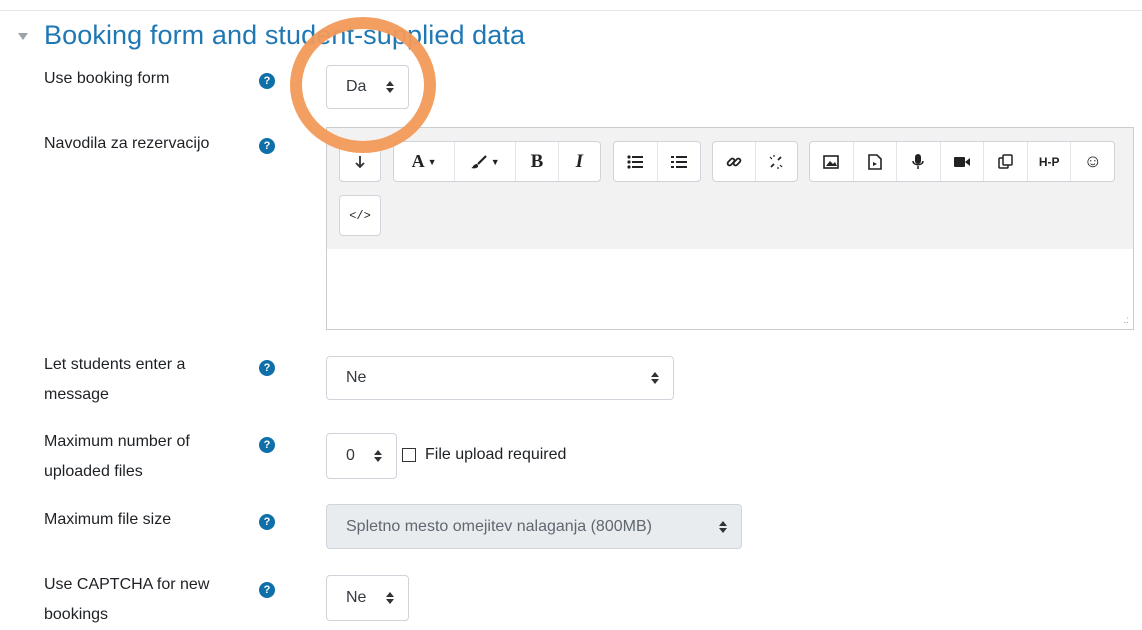  What do you see at coordinates (537, 161) in the screenshot?
I see `bold-button: B` at bounding box center [537, 161].